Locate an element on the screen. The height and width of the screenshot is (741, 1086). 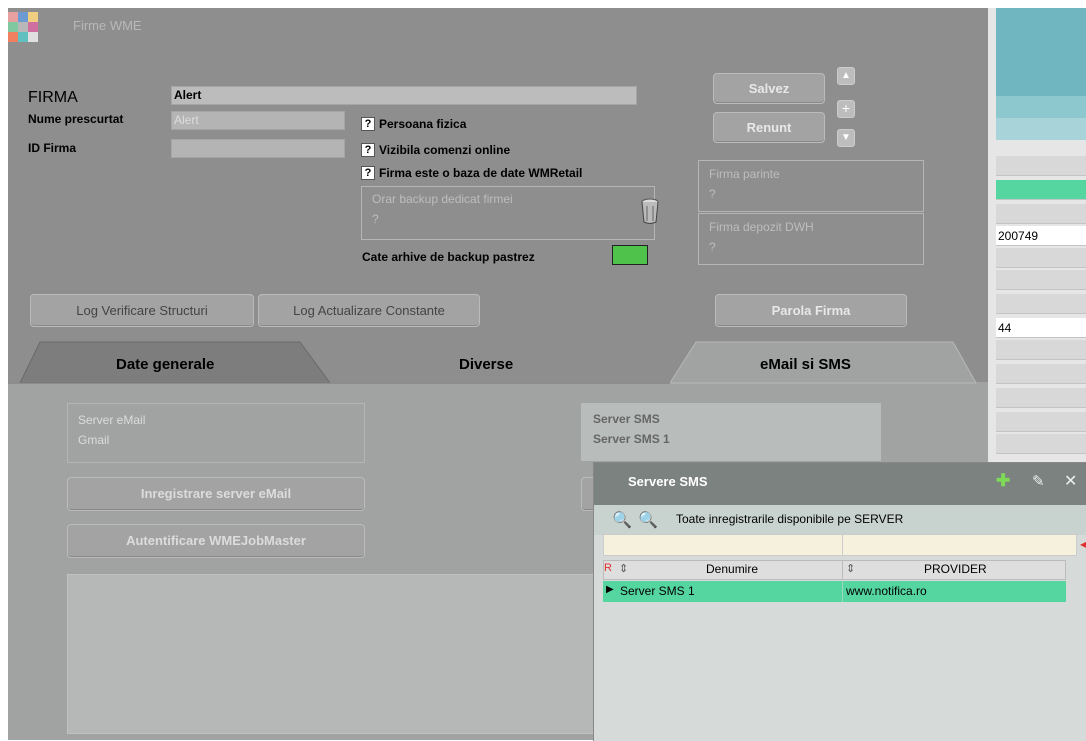
id-firma-input is located at coordinates (258, 148).